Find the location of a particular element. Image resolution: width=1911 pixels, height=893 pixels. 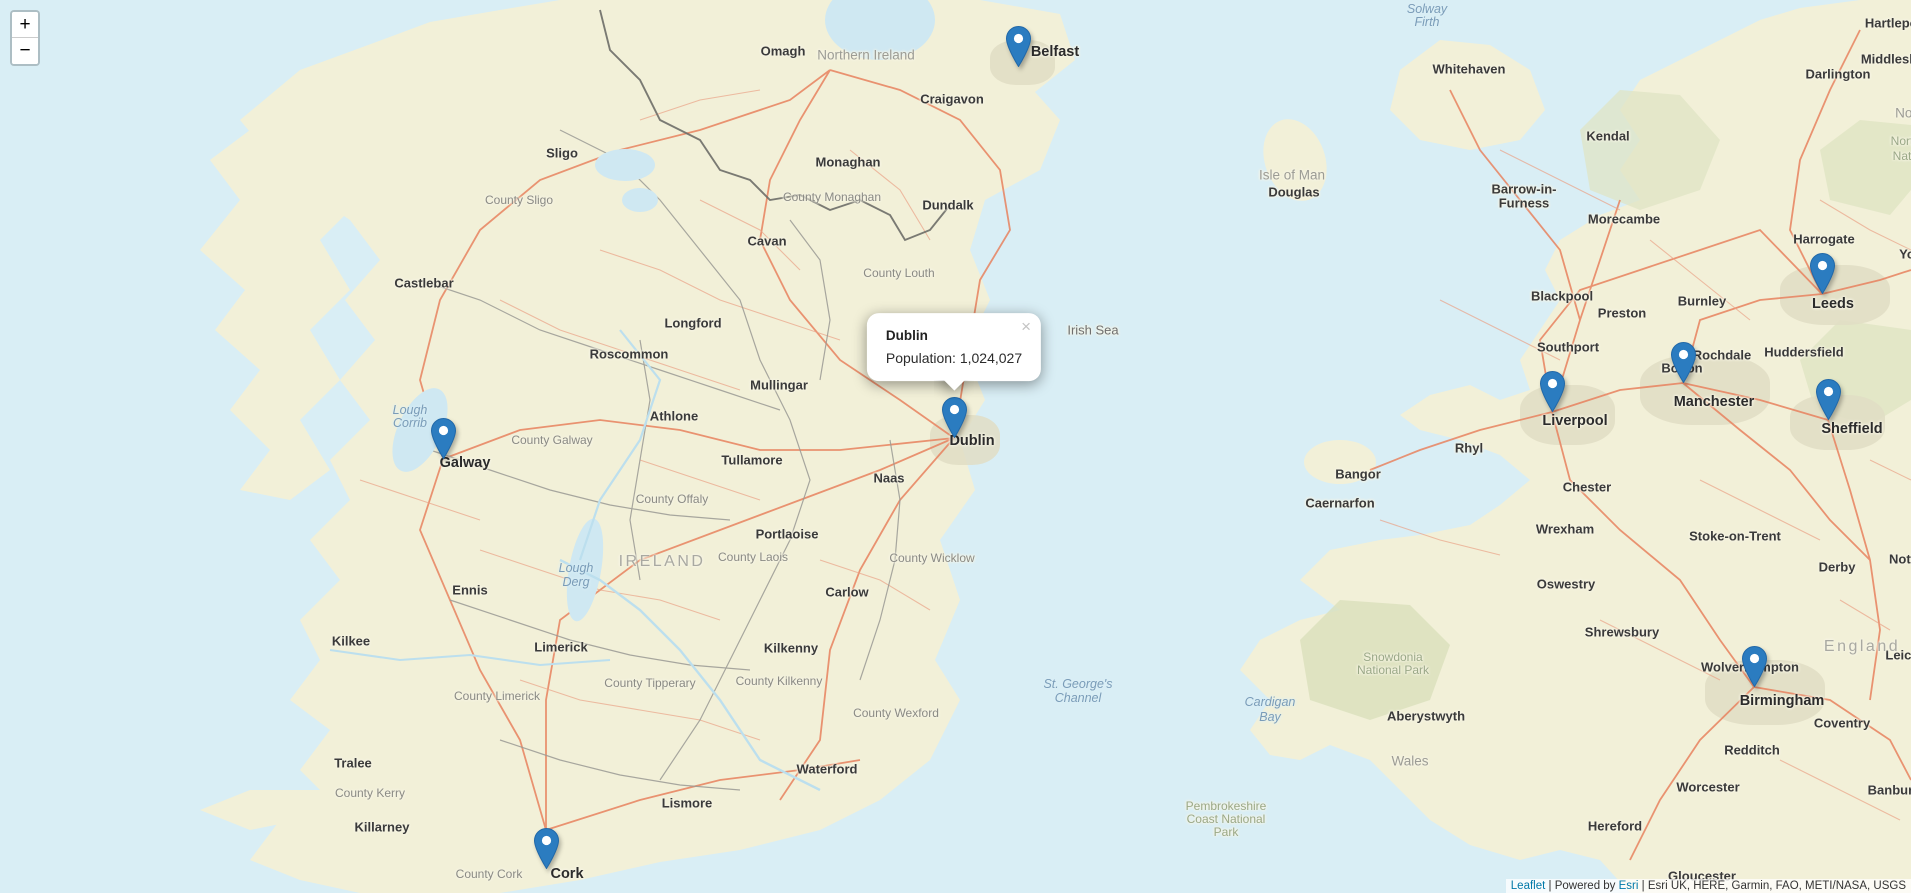

popup-subtitle: Population: 1,024,027 is located at coordinates (954, 357).